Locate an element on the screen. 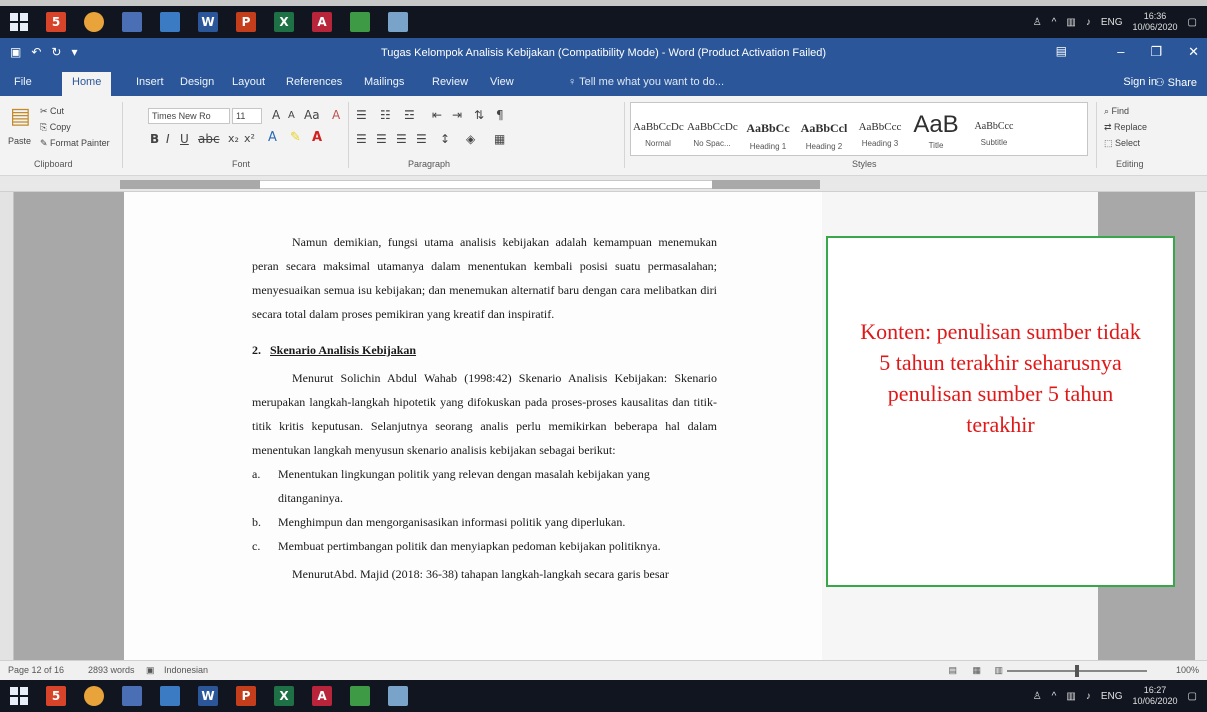  vertical-scrollbar is located at coordinates (1201, 426).